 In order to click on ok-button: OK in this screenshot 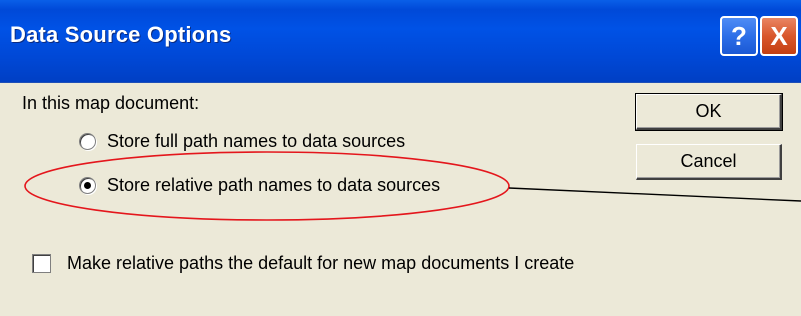, I will do `click(709, 112)`.